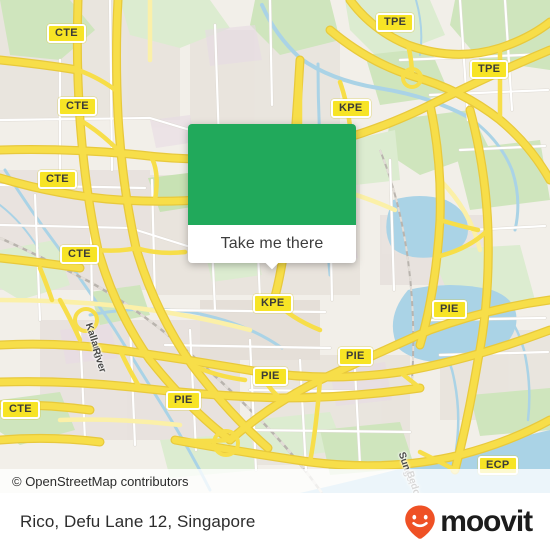  I want to click on popup-image-placeholder, so click(272, 174).